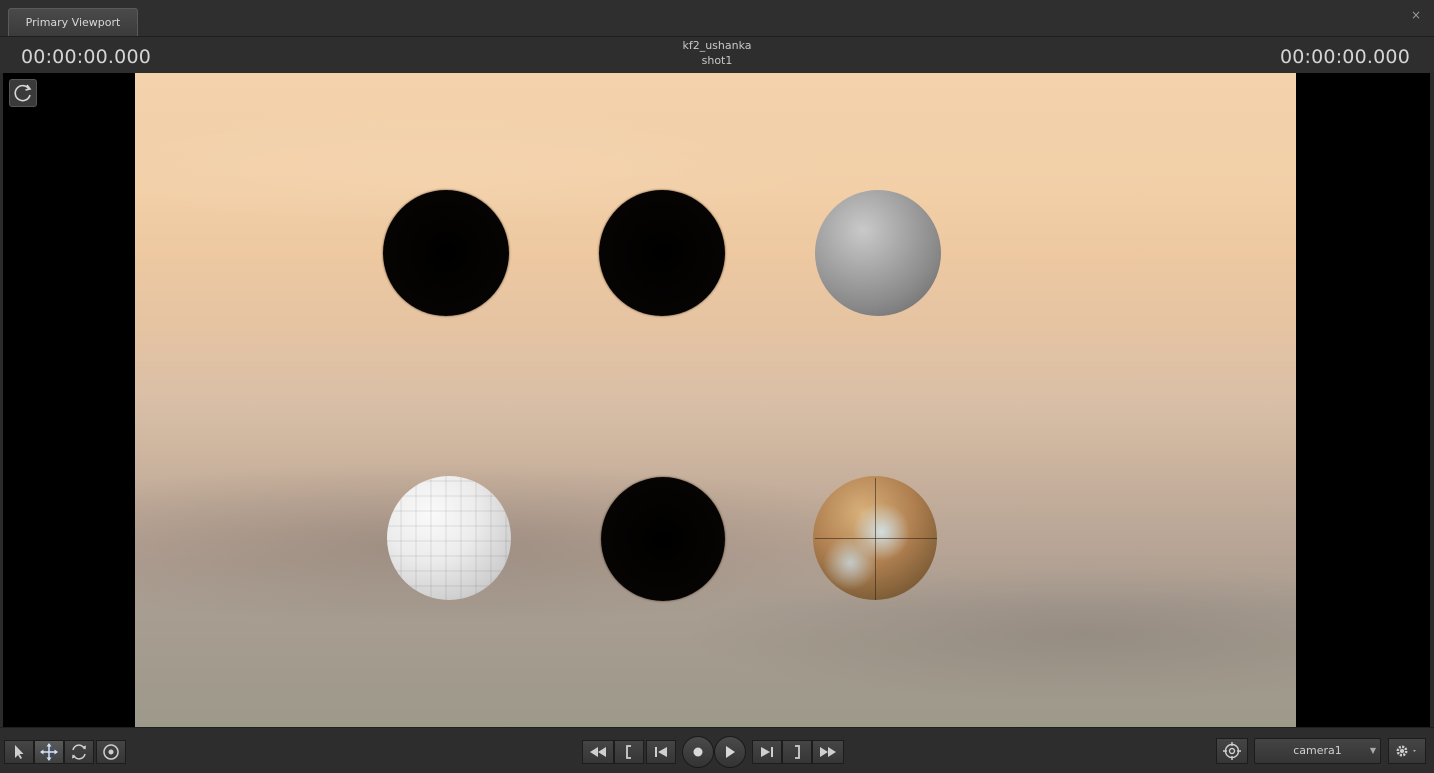 This screenshot has height=773, width=1434. I want to click on refresh-icon, so click(23, 93).